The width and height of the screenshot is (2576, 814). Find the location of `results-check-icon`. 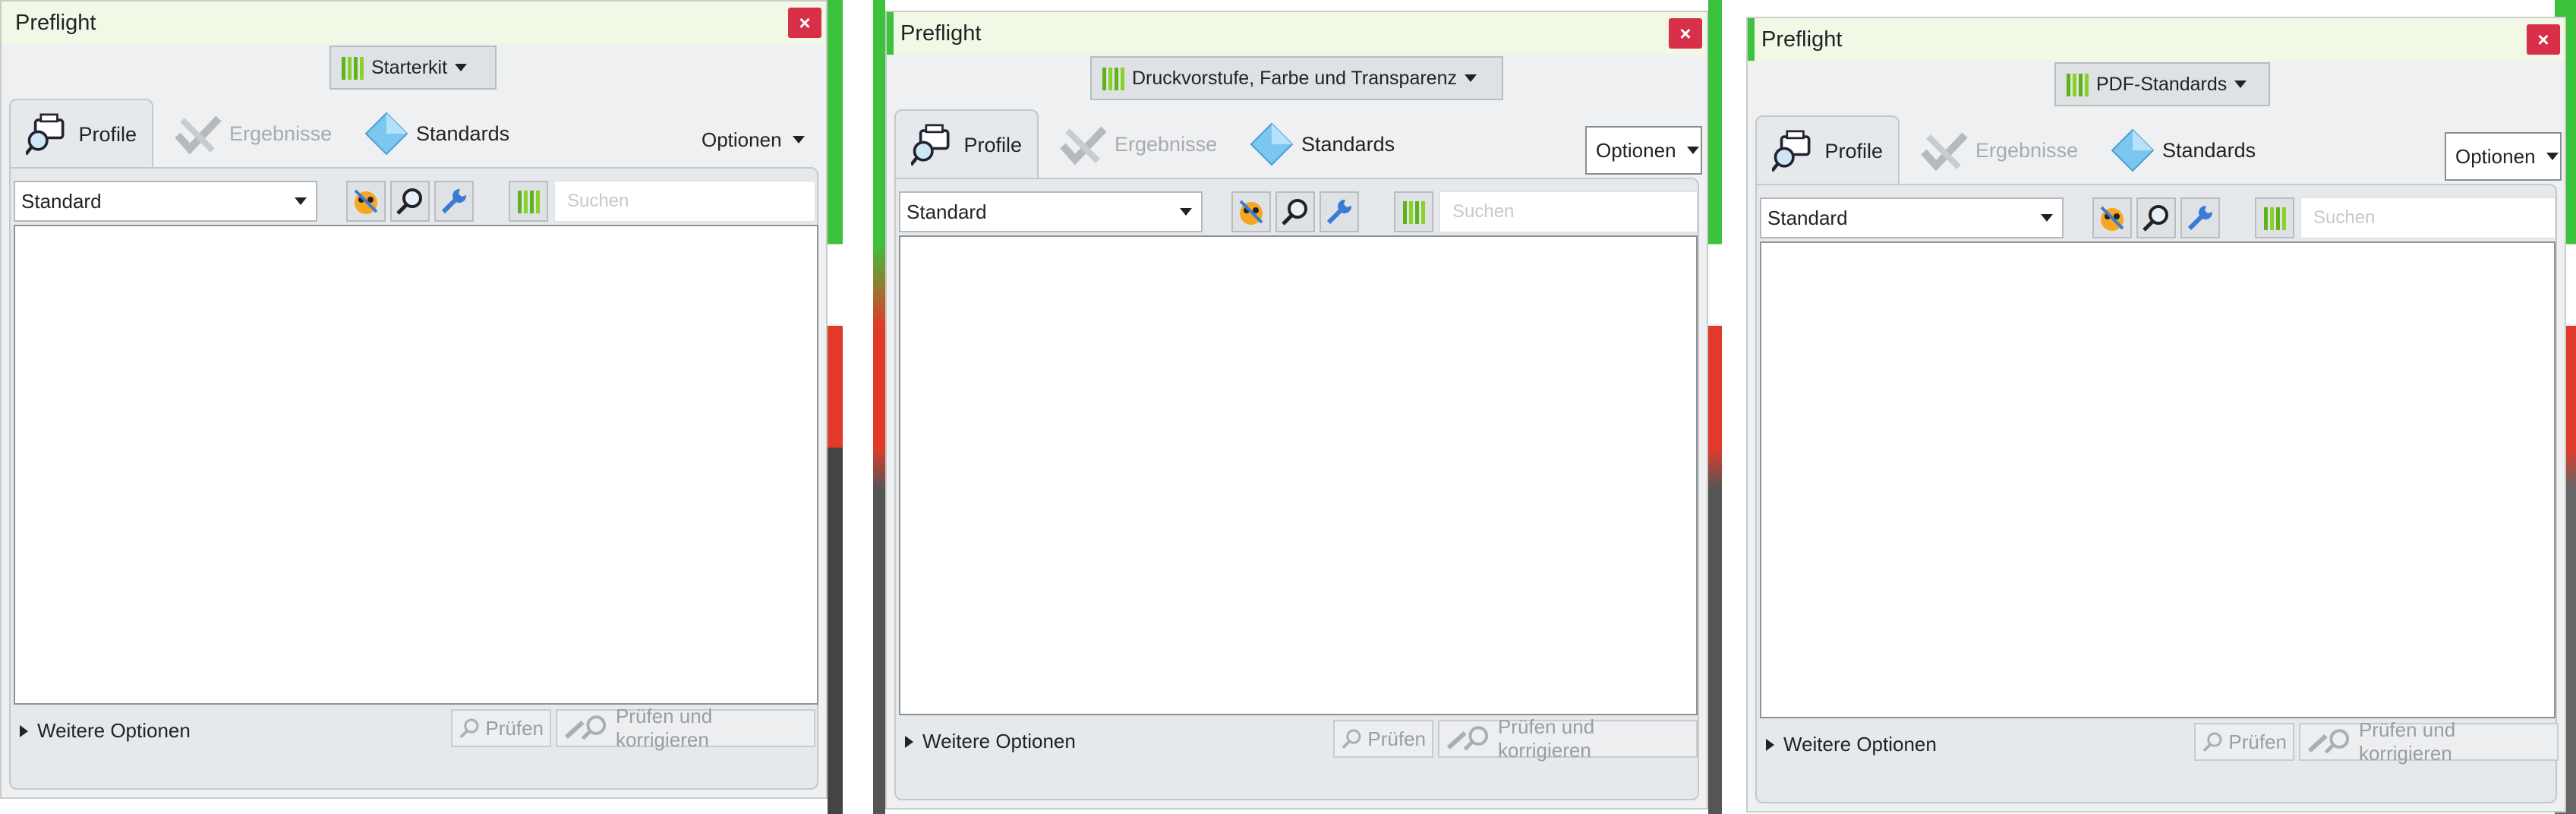

results-check-icon is located at coordinates (198, 135).